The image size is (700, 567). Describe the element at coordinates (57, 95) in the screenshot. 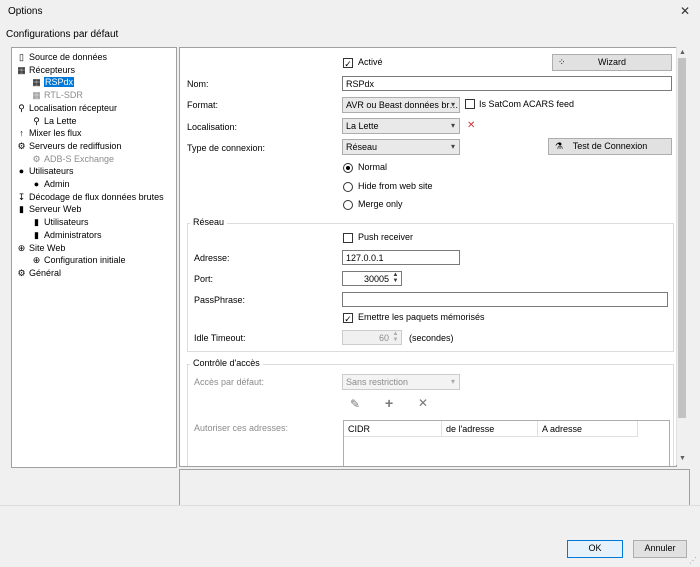

I see `tree-item: ▦ RTL-SDR` at that location.